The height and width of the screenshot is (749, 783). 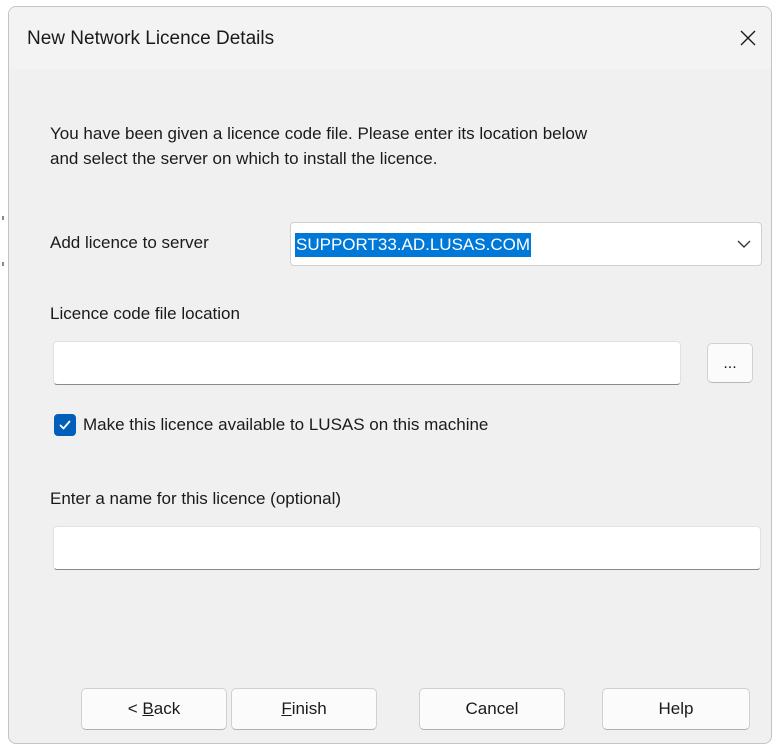 I want to click on server-label: Add licence to server, so click(x=129, y=242).